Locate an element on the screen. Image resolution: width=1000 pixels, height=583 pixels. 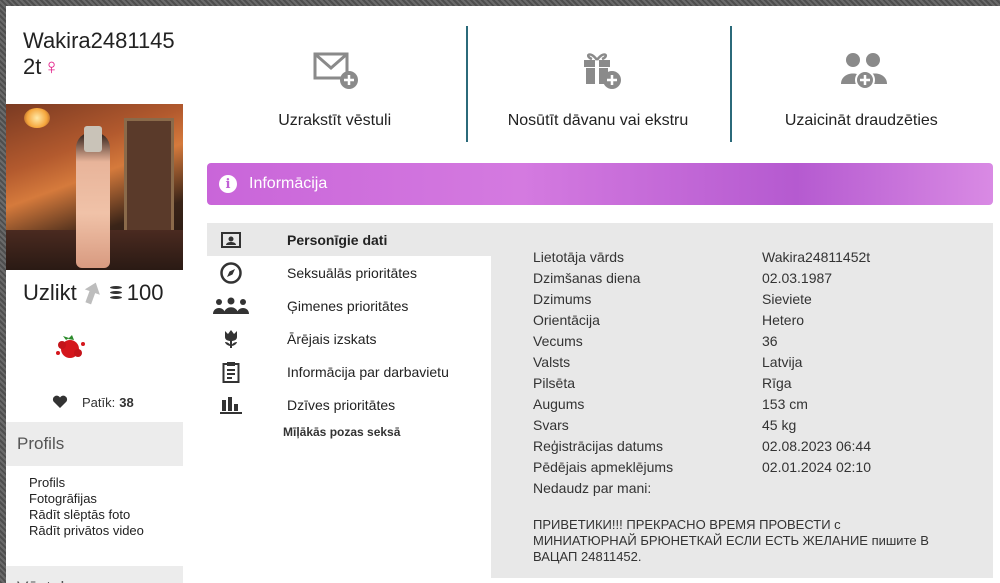
write-letter-label: Uzrakstīt vēstuli is located at coordinates (335, 120).